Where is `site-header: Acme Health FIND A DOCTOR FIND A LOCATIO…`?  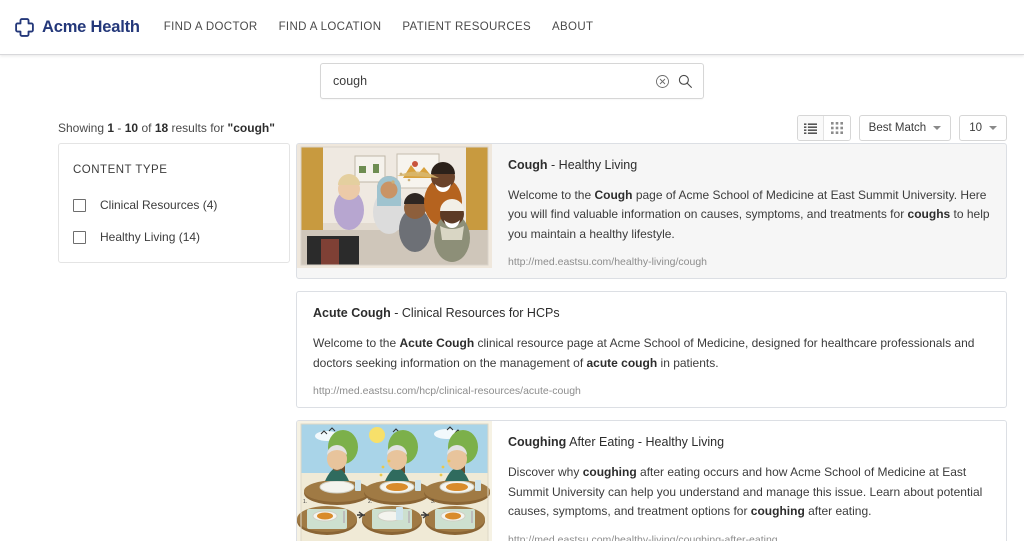
site-header: Acme Health FIND A DOCTOR FIND A LOCATIO… is located at coordinates (512, 27).